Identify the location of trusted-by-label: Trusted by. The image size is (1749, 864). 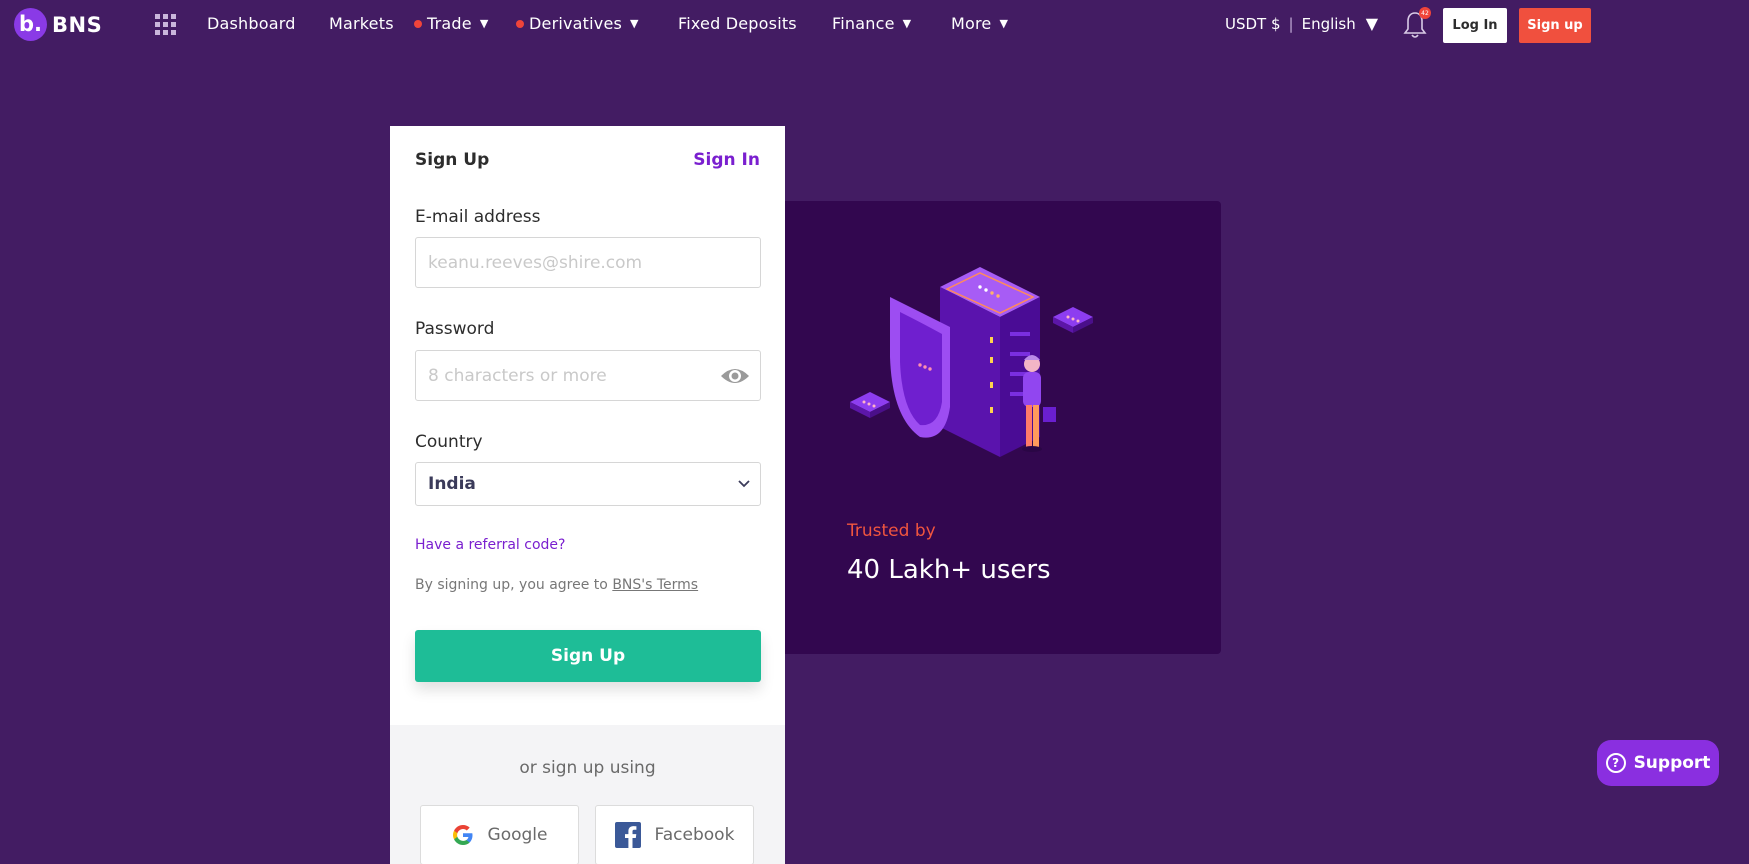
(891, 531).